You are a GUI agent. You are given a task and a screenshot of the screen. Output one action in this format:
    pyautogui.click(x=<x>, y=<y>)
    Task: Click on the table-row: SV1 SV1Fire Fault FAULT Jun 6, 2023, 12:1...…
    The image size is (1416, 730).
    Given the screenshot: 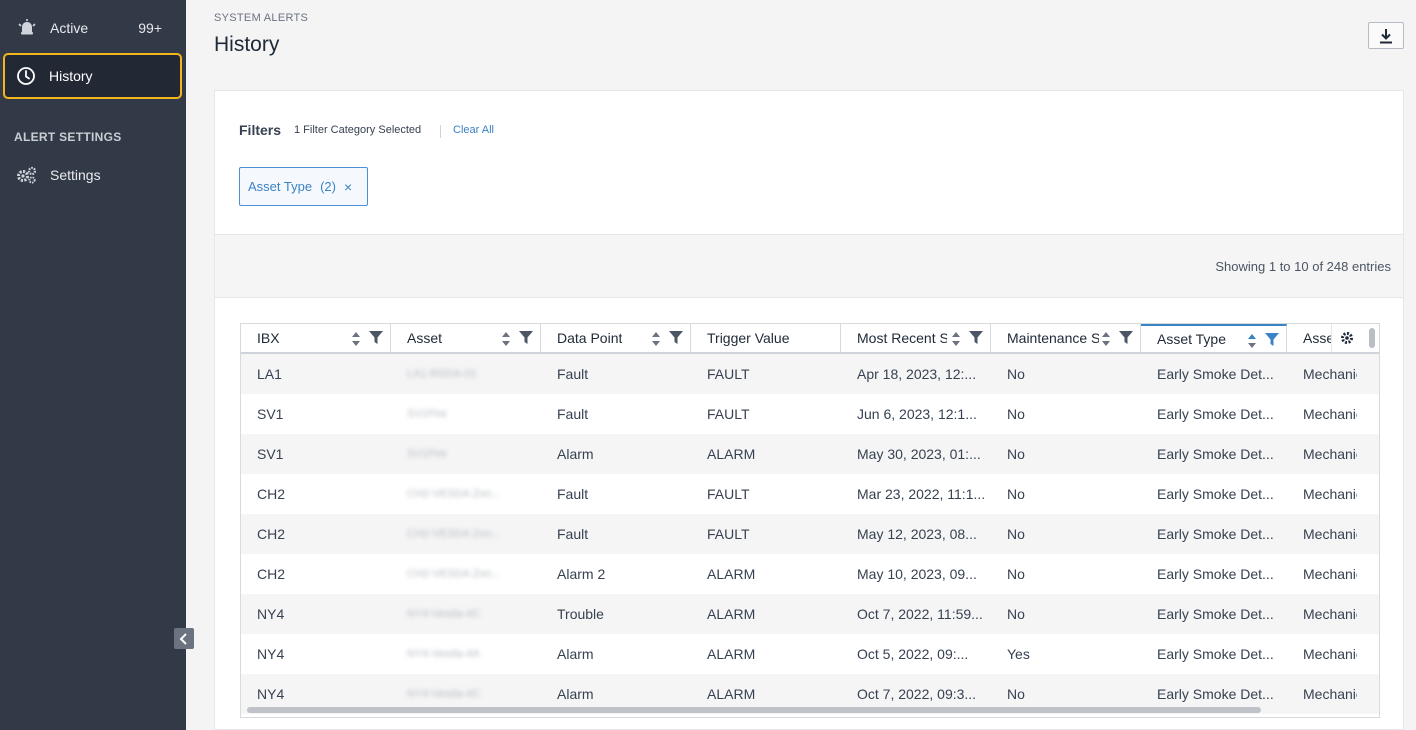 What is the action you would take?
    pyautogui.click(x=810, y=414)
    